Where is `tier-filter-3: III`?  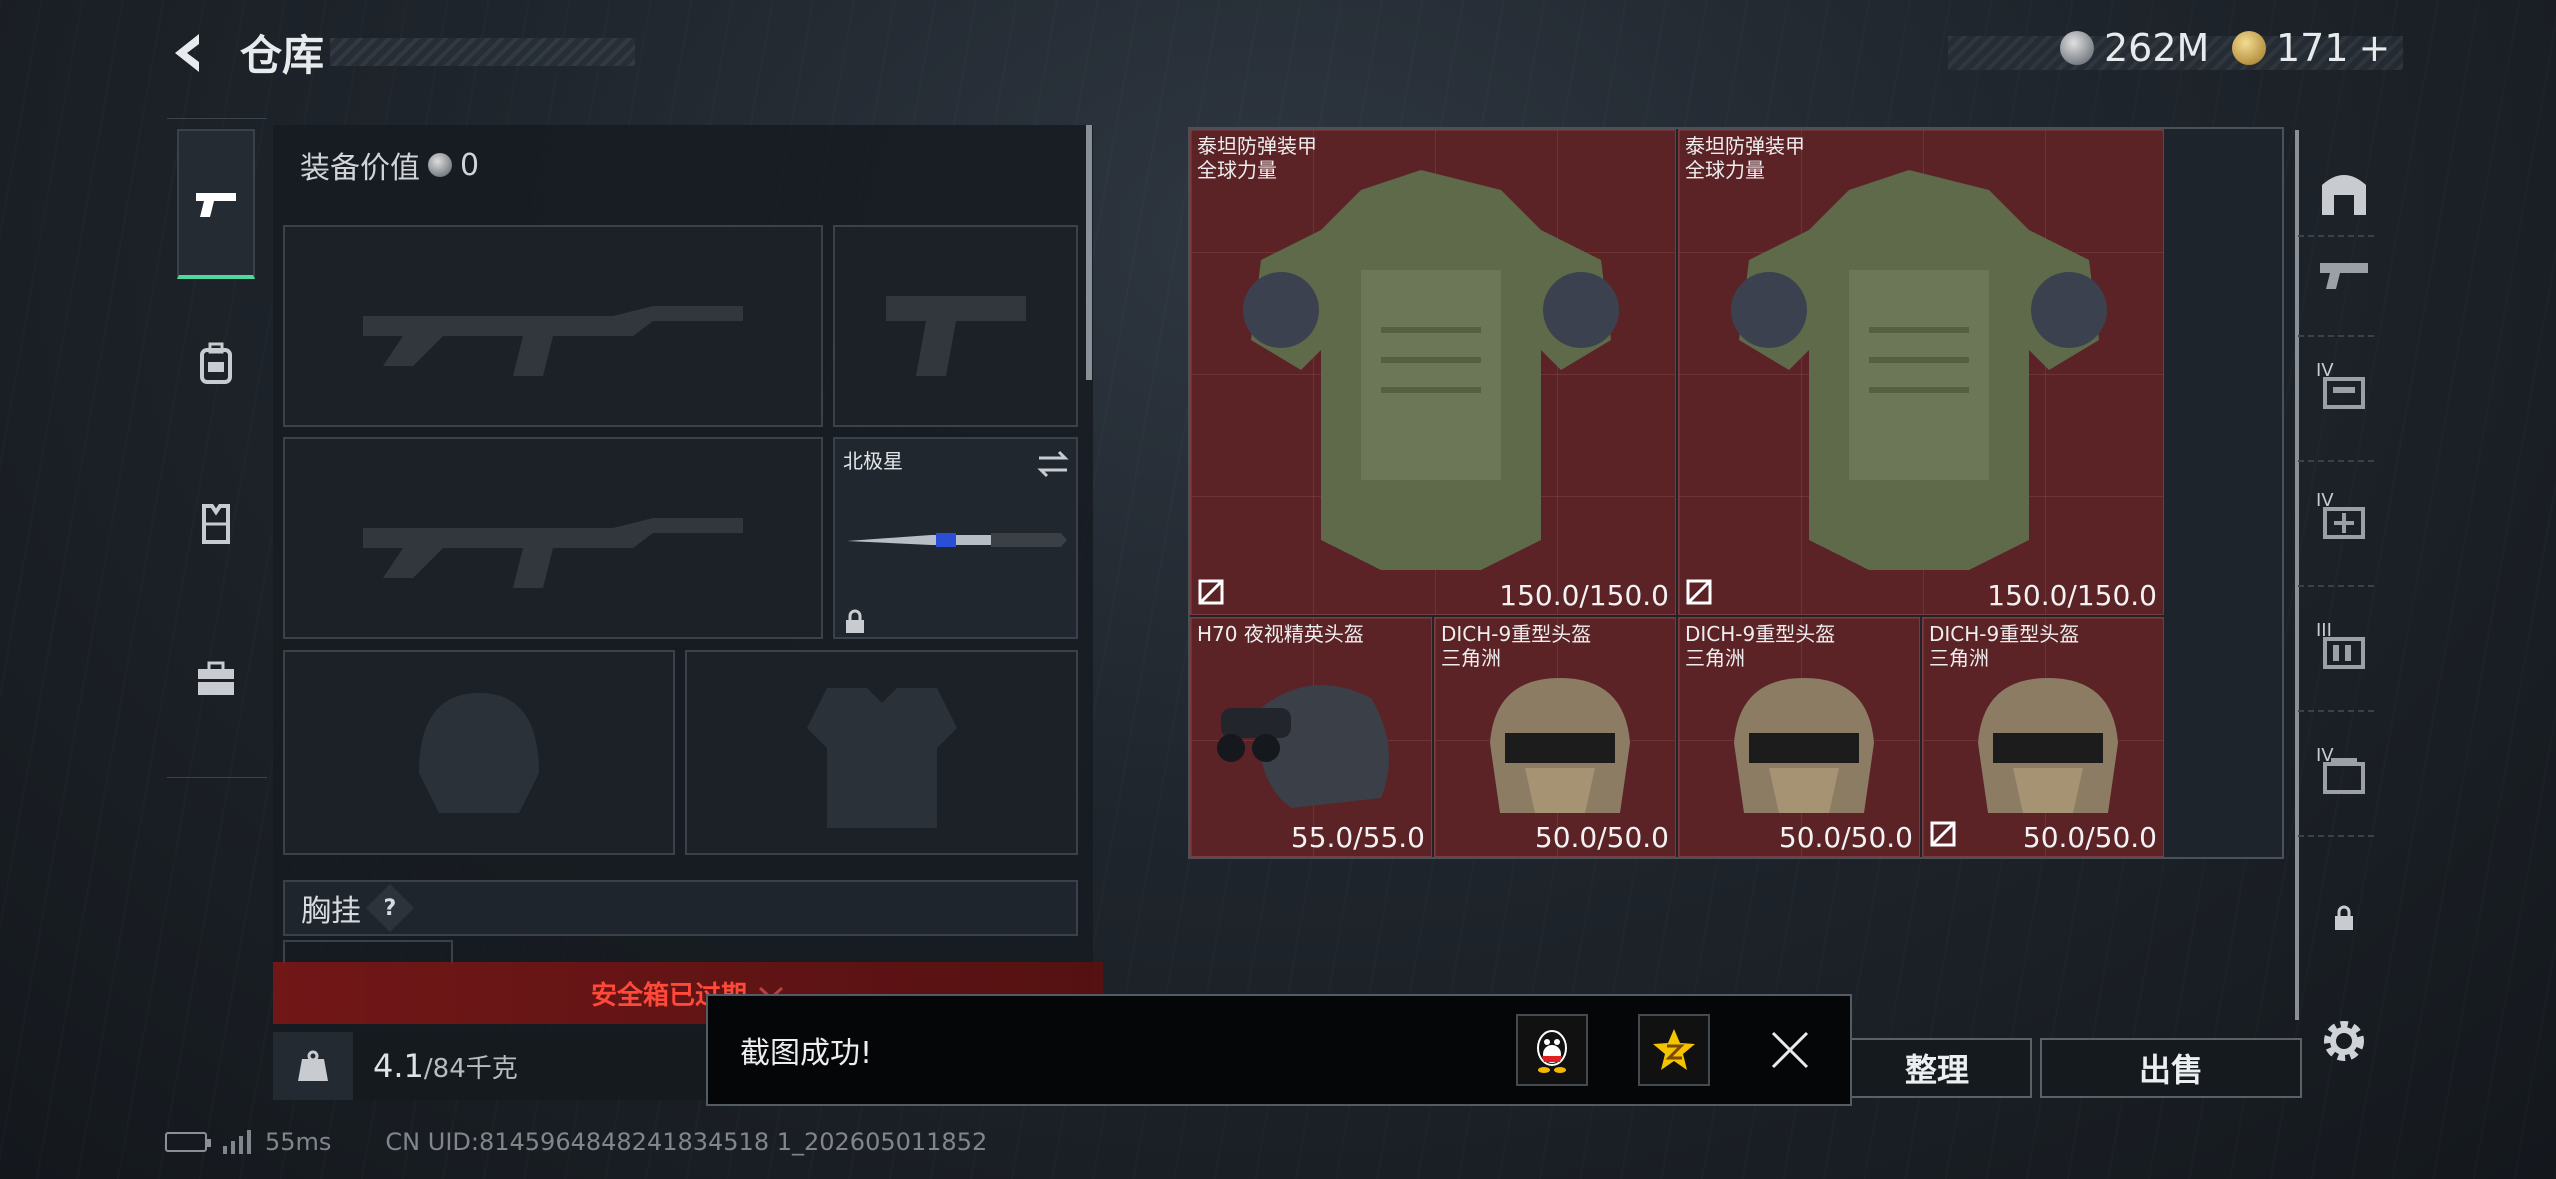 tier-filter-3: III is located at coordinates (2344, 648).